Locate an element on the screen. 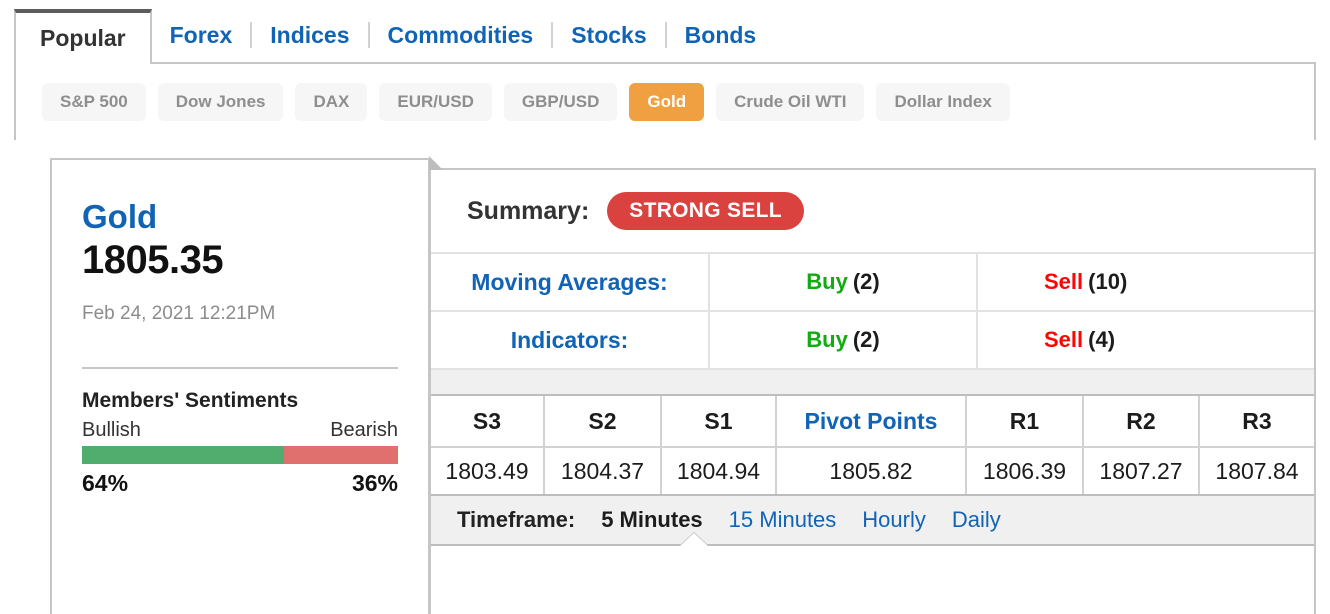 The image size is (1330, 614). summary-label: Summary: is located at coordinates (528, 210).